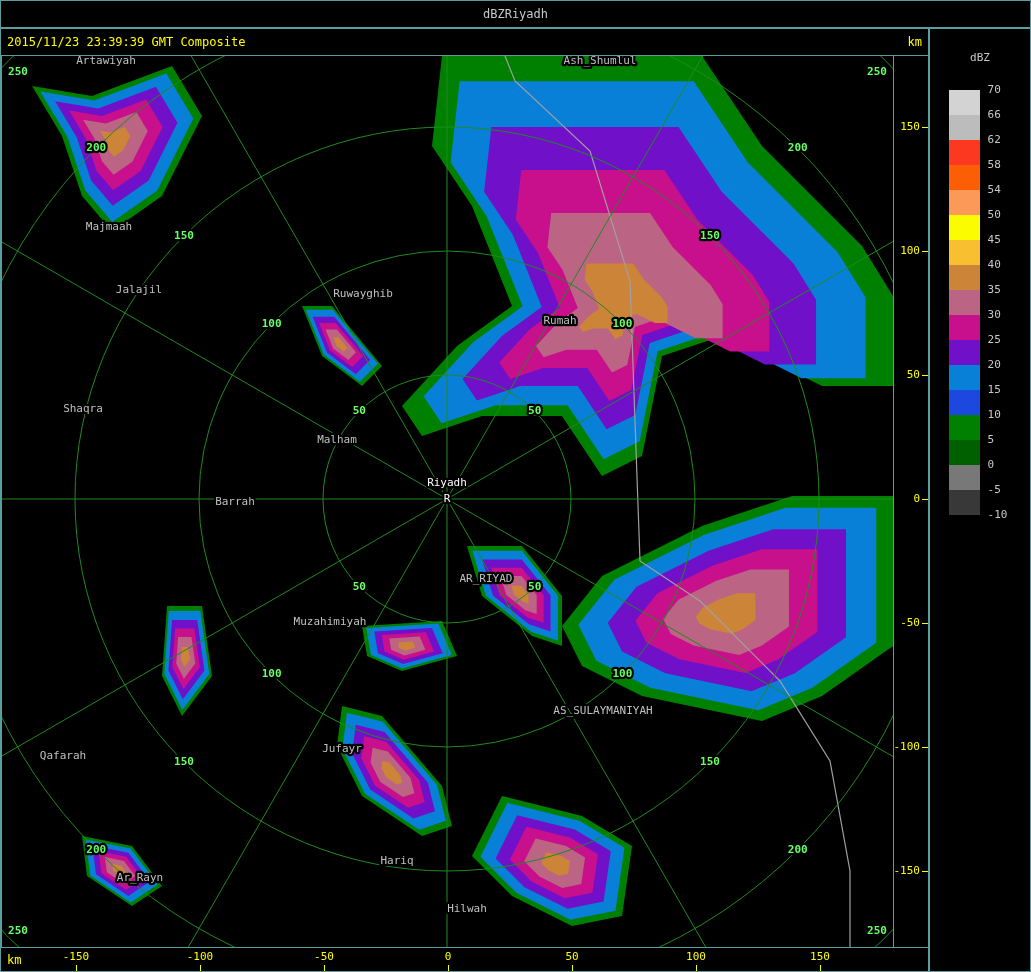 The width and height of the screenshot is (1031, 972). What do you see at coordinates (994, 290) in the screenshot?
I see `legend-label: 35` at bounding box center [994, 290].